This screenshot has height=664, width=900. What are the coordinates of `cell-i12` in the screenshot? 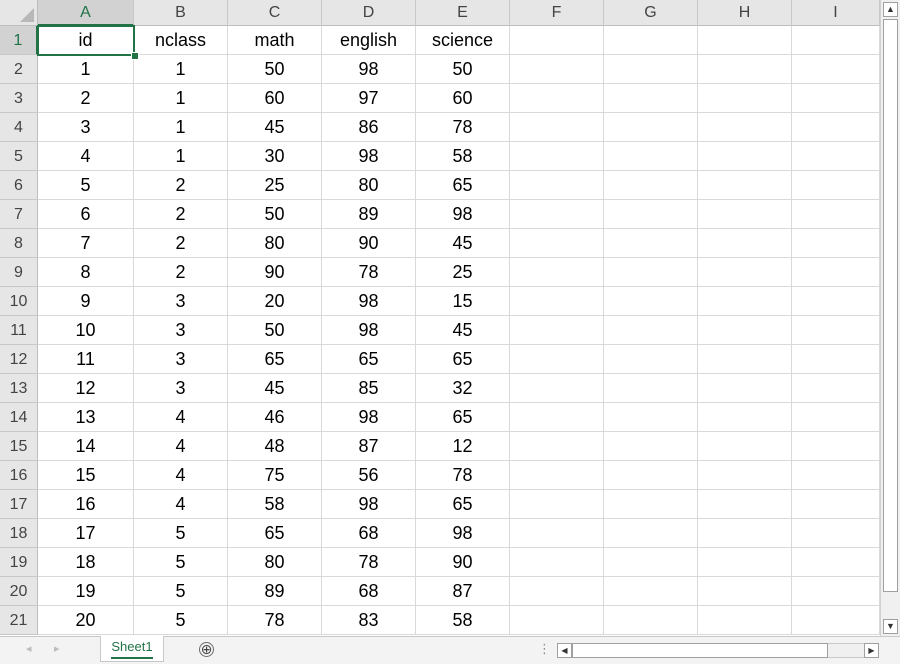 It's located at (836, 359).